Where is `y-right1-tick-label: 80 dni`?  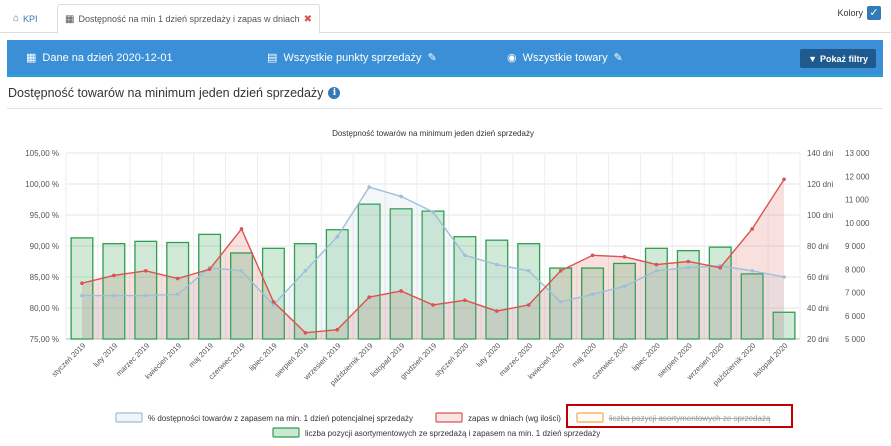 y-right1-tick-label: 80 dni is located at coordinates (818, 246).